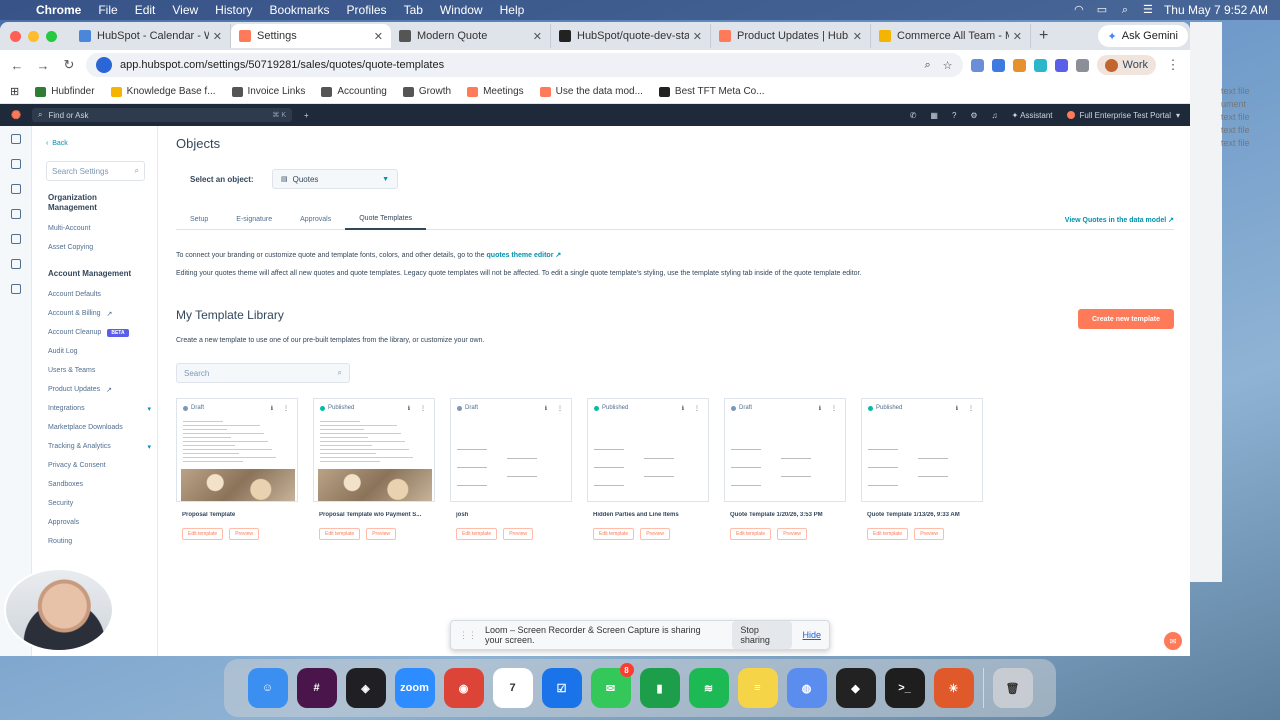  Describe the element at coordinates (1119, 220) in the screenshot. I see `view-quotes-data-model-link: View Quotes in the data model ↗` at that location.